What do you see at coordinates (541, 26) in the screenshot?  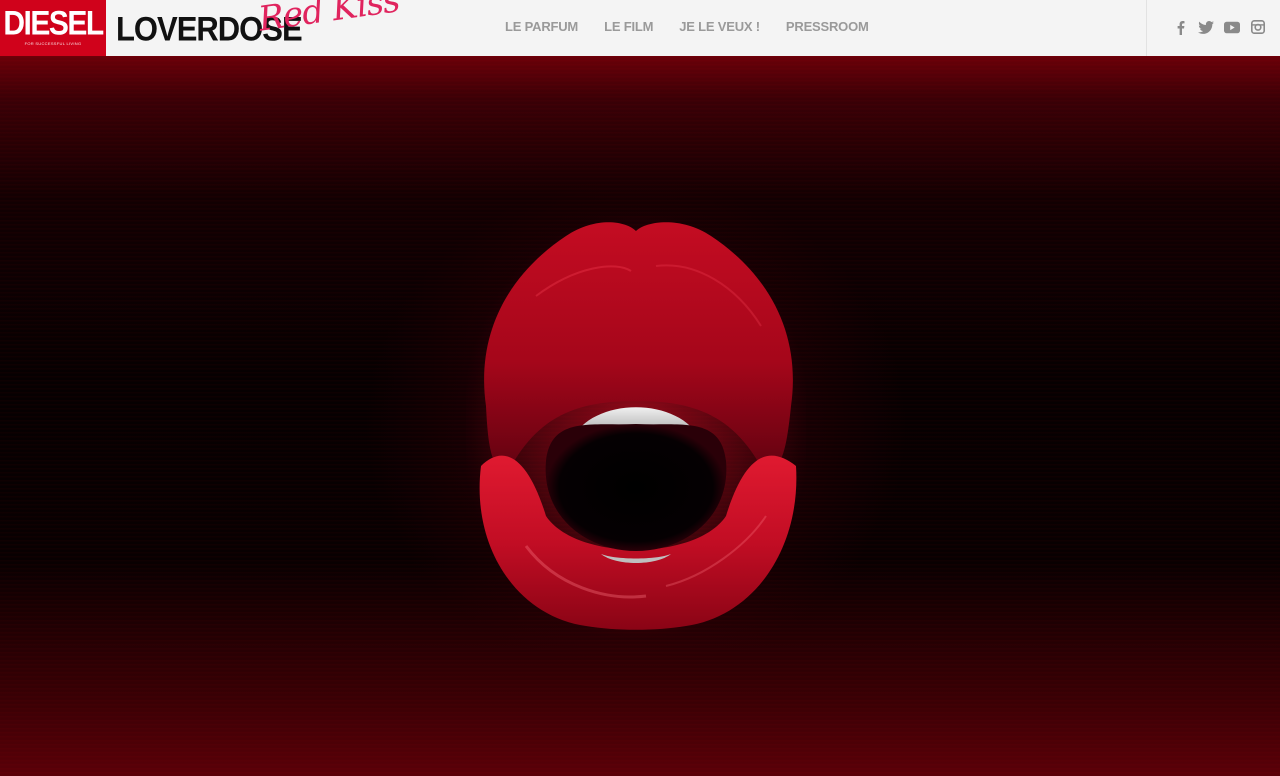 I see `nav-le-parfum: LE PARFUM` at bounding box center [541, 26].